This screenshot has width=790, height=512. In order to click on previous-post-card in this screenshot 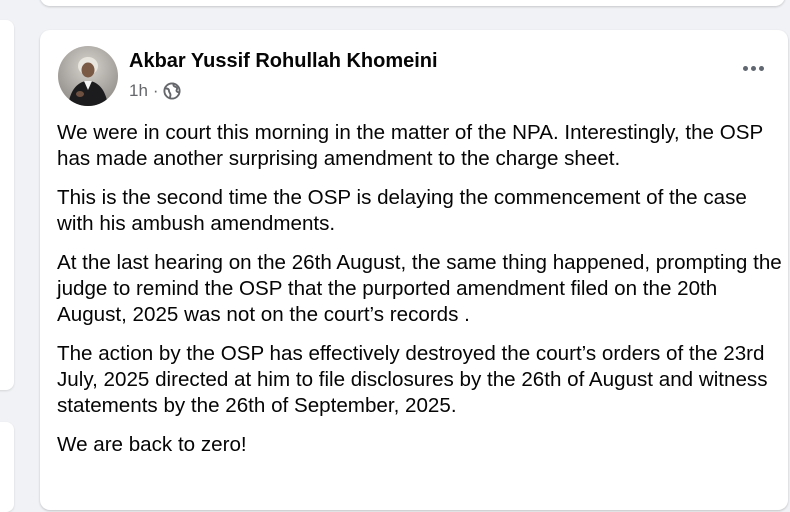, I will do `click(412, 3)`.